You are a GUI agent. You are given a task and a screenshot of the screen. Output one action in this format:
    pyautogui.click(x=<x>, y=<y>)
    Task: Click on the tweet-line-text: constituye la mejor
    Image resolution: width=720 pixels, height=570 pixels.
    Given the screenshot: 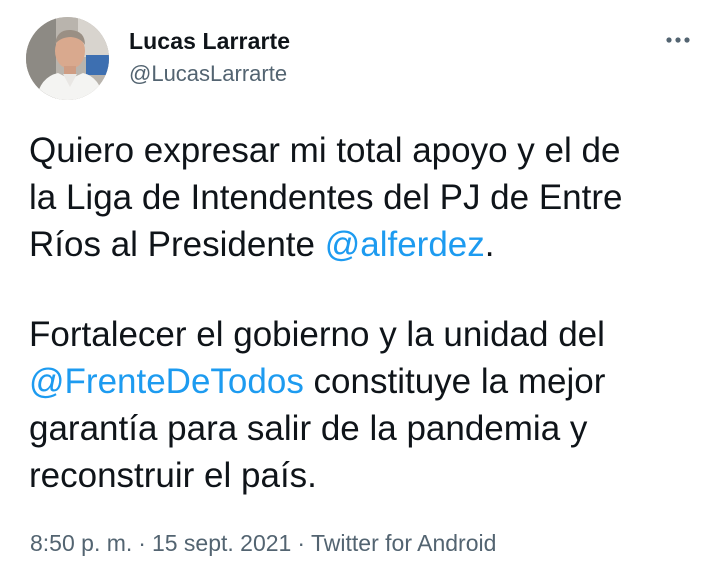 What is the action you would take?
    pyautogui.click(x=454, y=381)
    